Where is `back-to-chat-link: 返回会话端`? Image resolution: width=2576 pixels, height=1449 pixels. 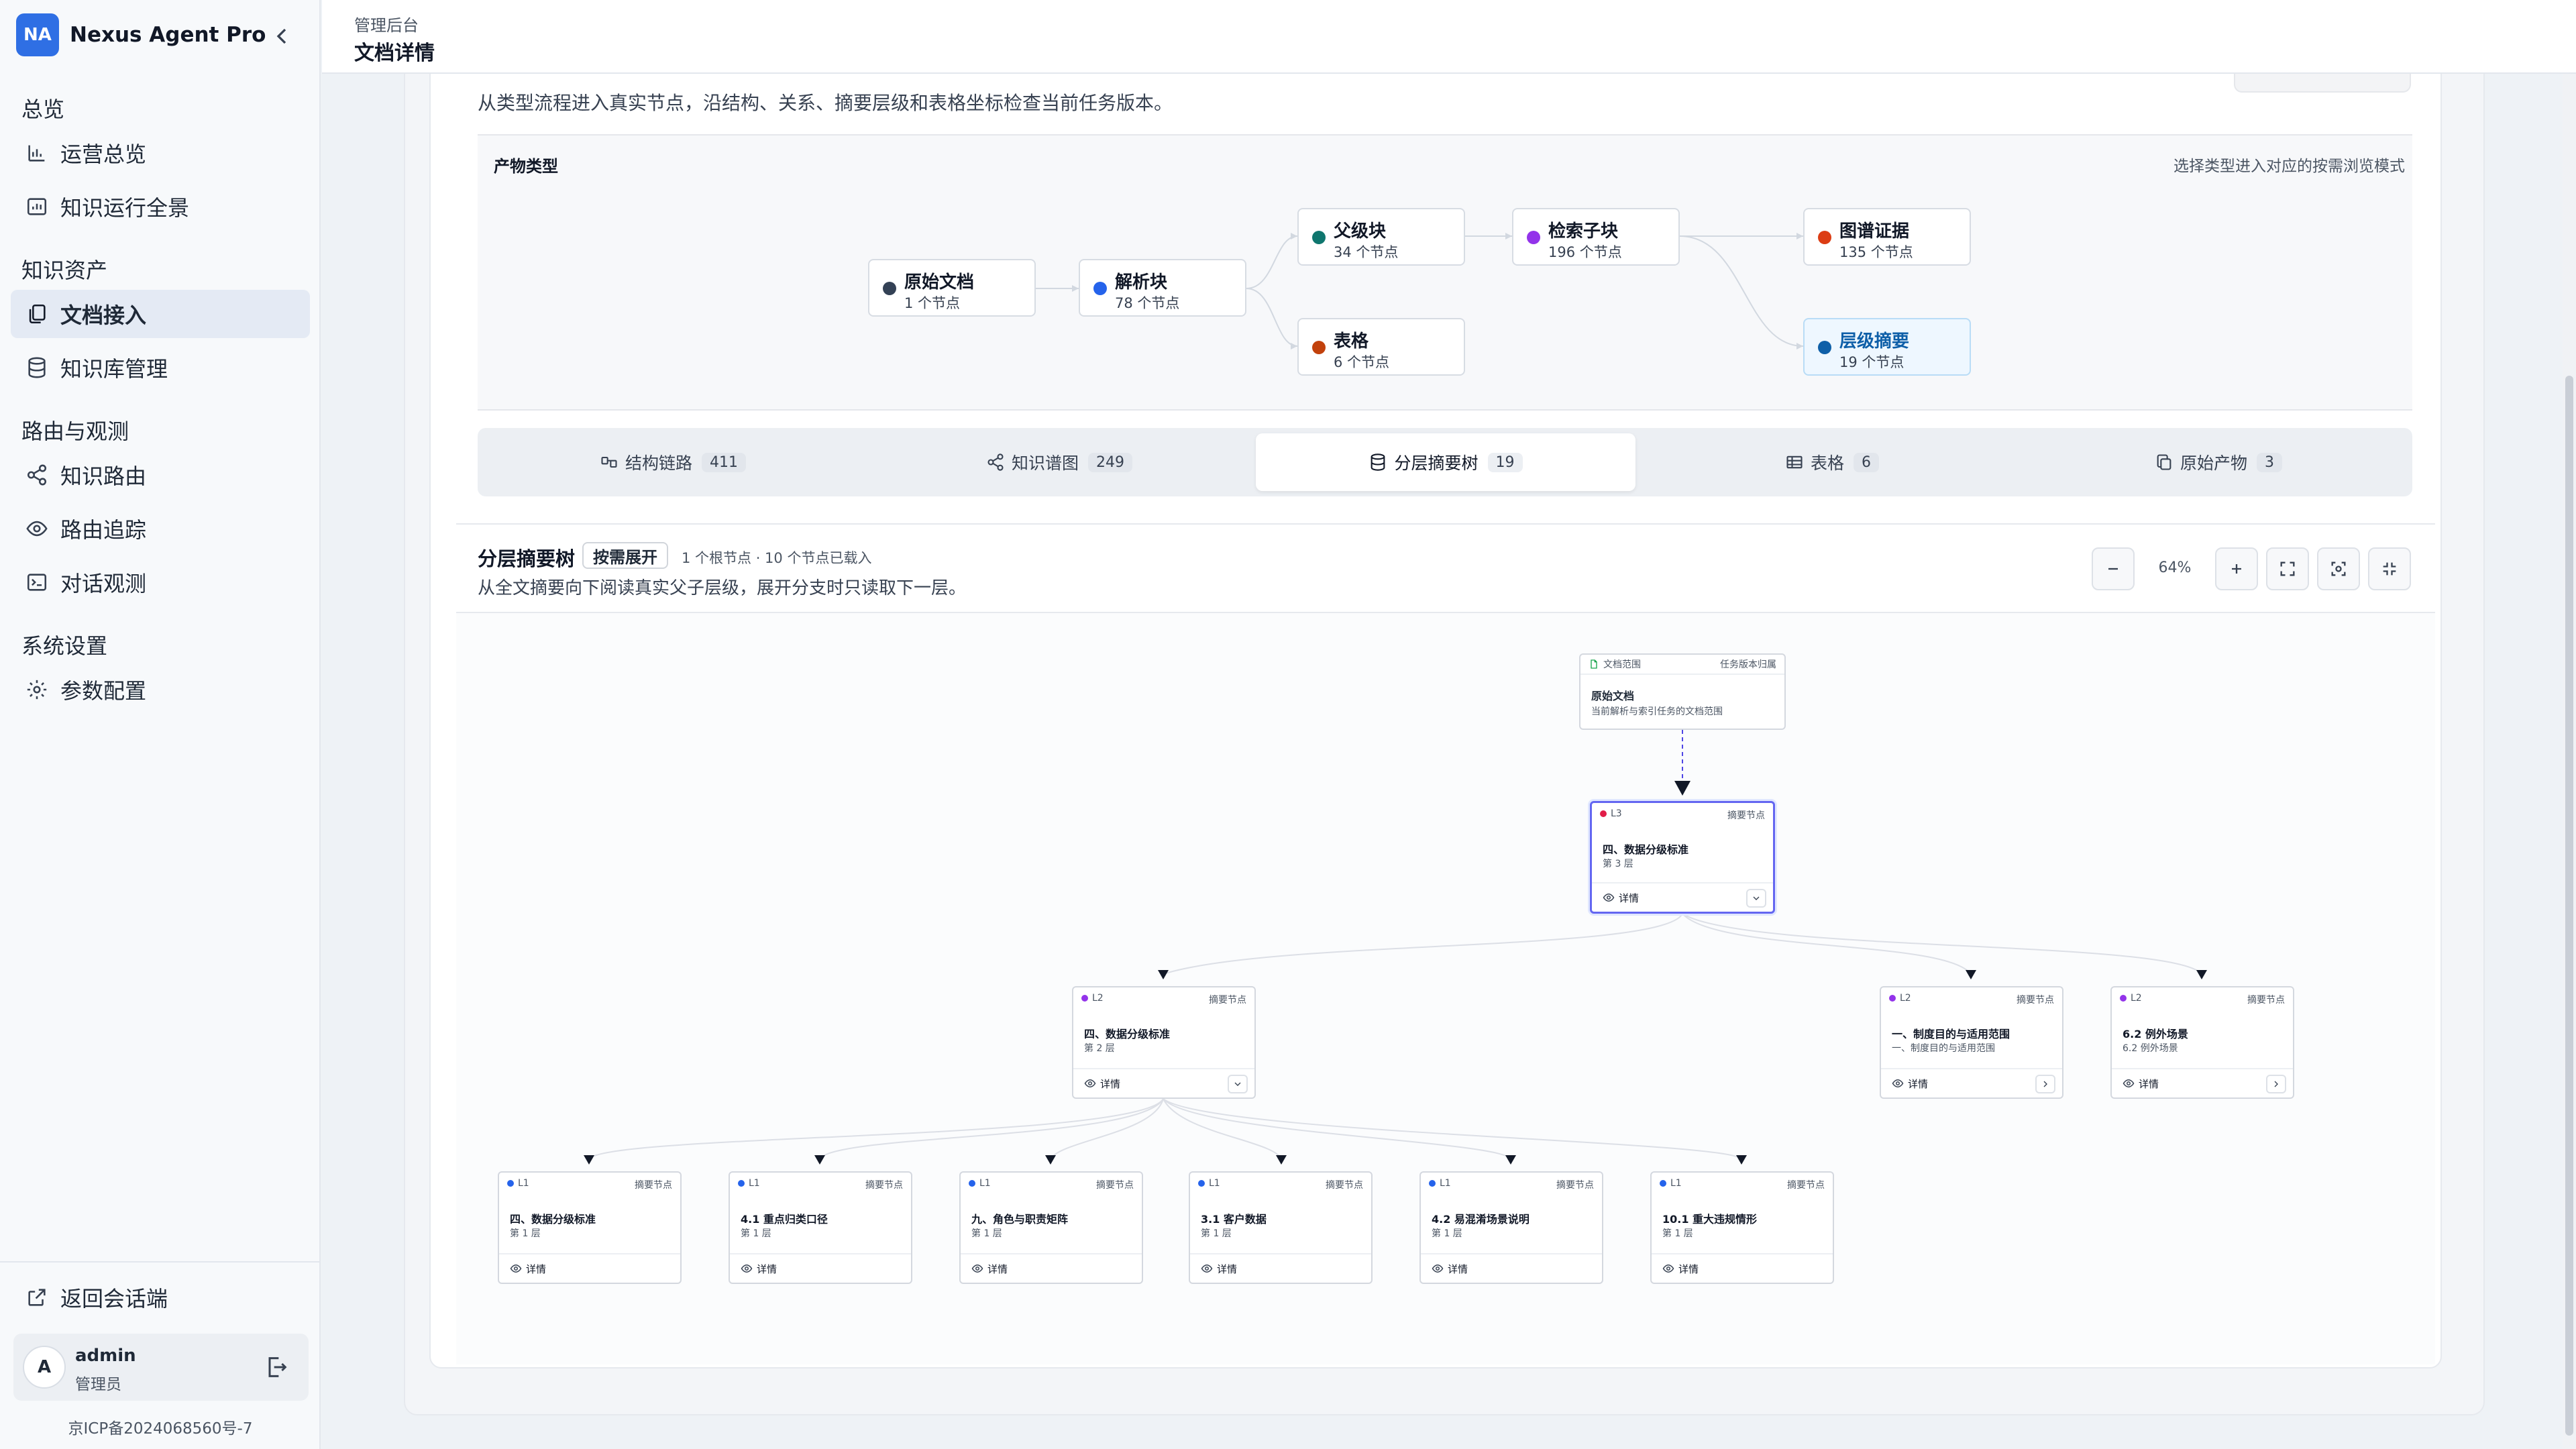
back-to-chat-link: 返回会话端 is located at coordinates (160, 1297).